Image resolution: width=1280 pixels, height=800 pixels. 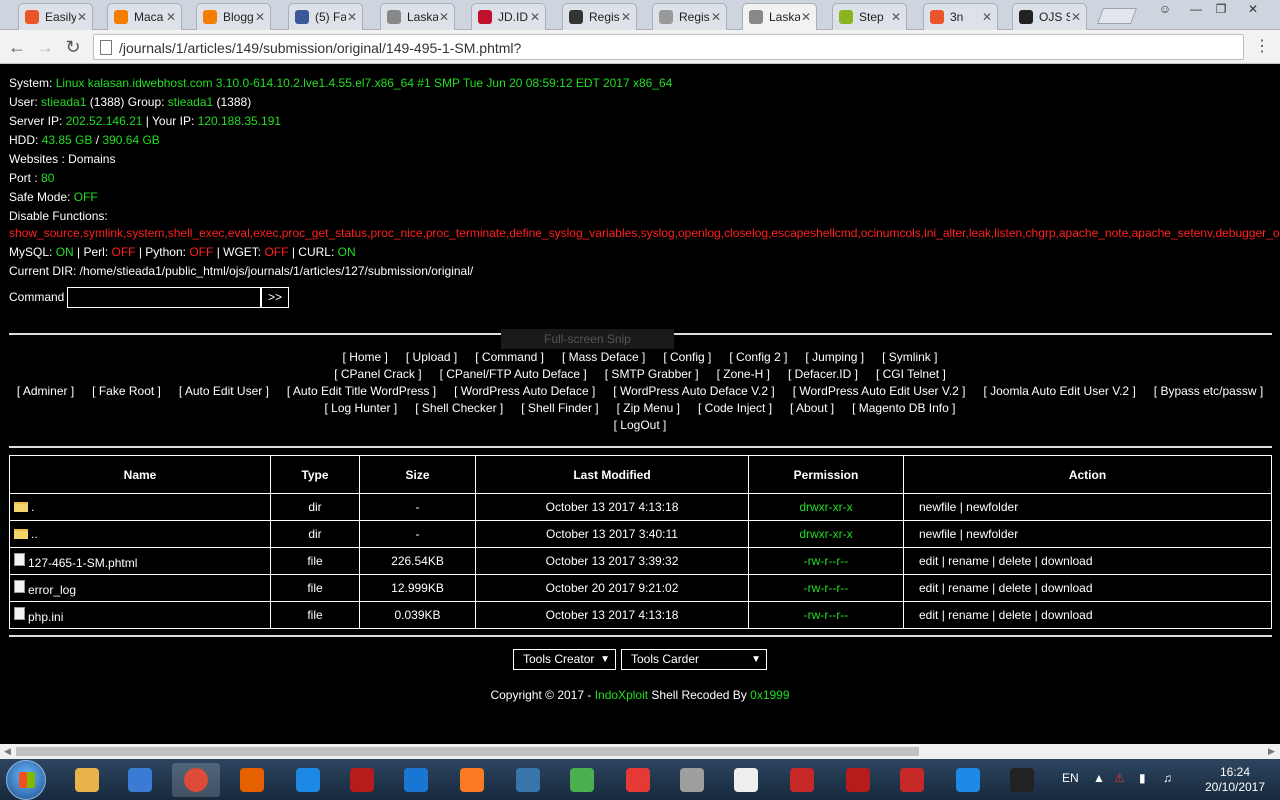 What do you see at coordinates (26, 780) in the screenshot?
I see `start-button` at bounding box center [26, 780].